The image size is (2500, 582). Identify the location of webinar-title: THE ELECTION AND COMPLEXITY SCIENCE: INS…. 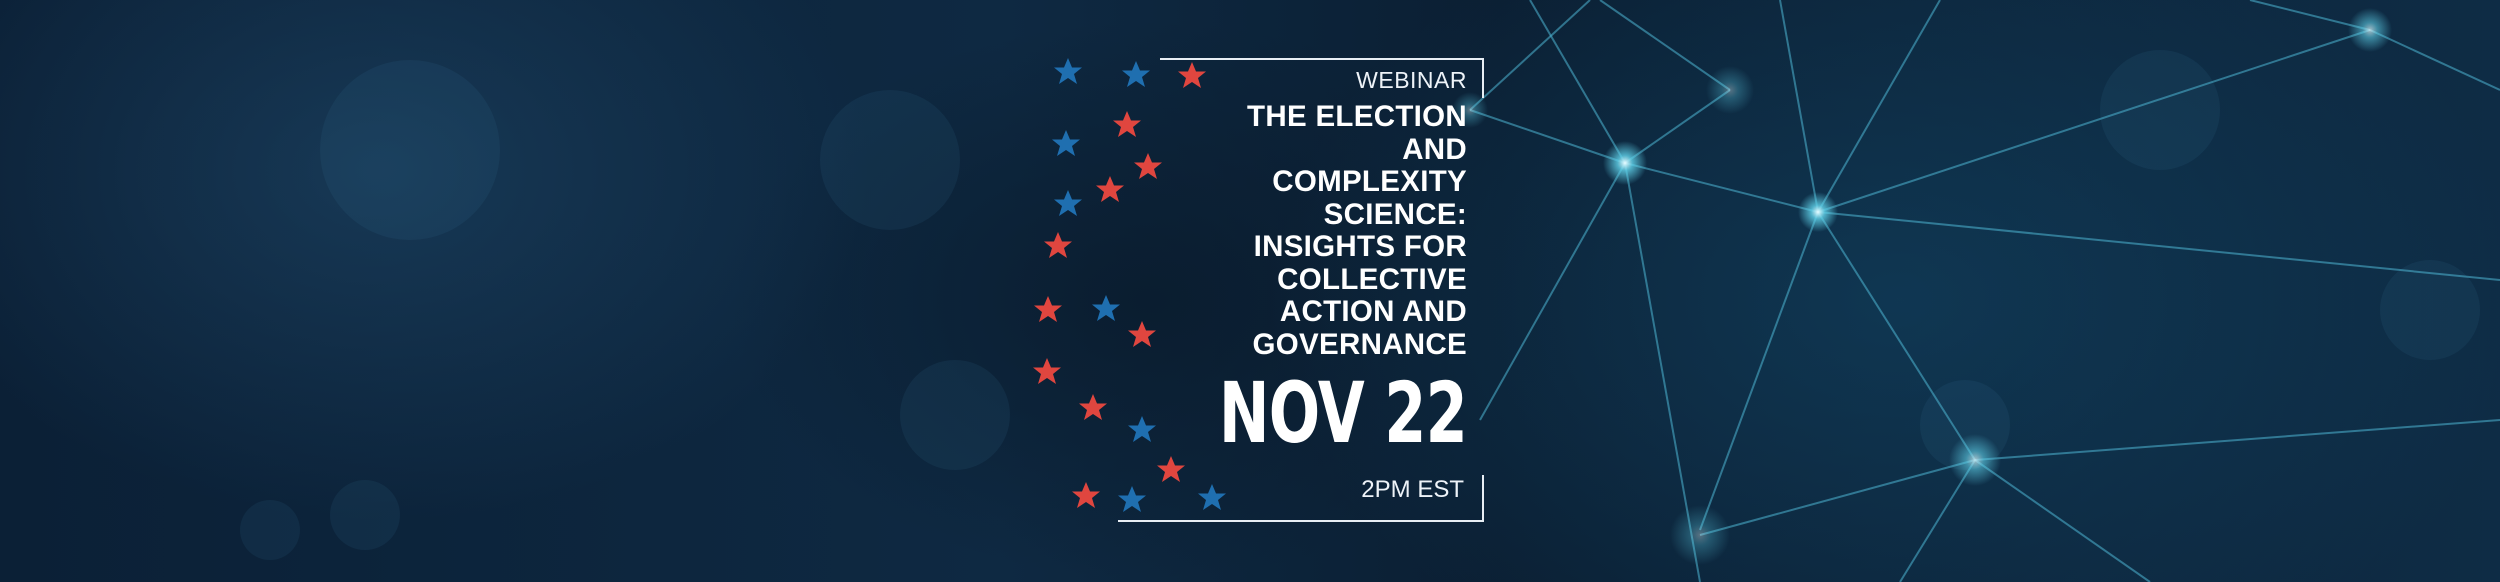
(1247, 230).